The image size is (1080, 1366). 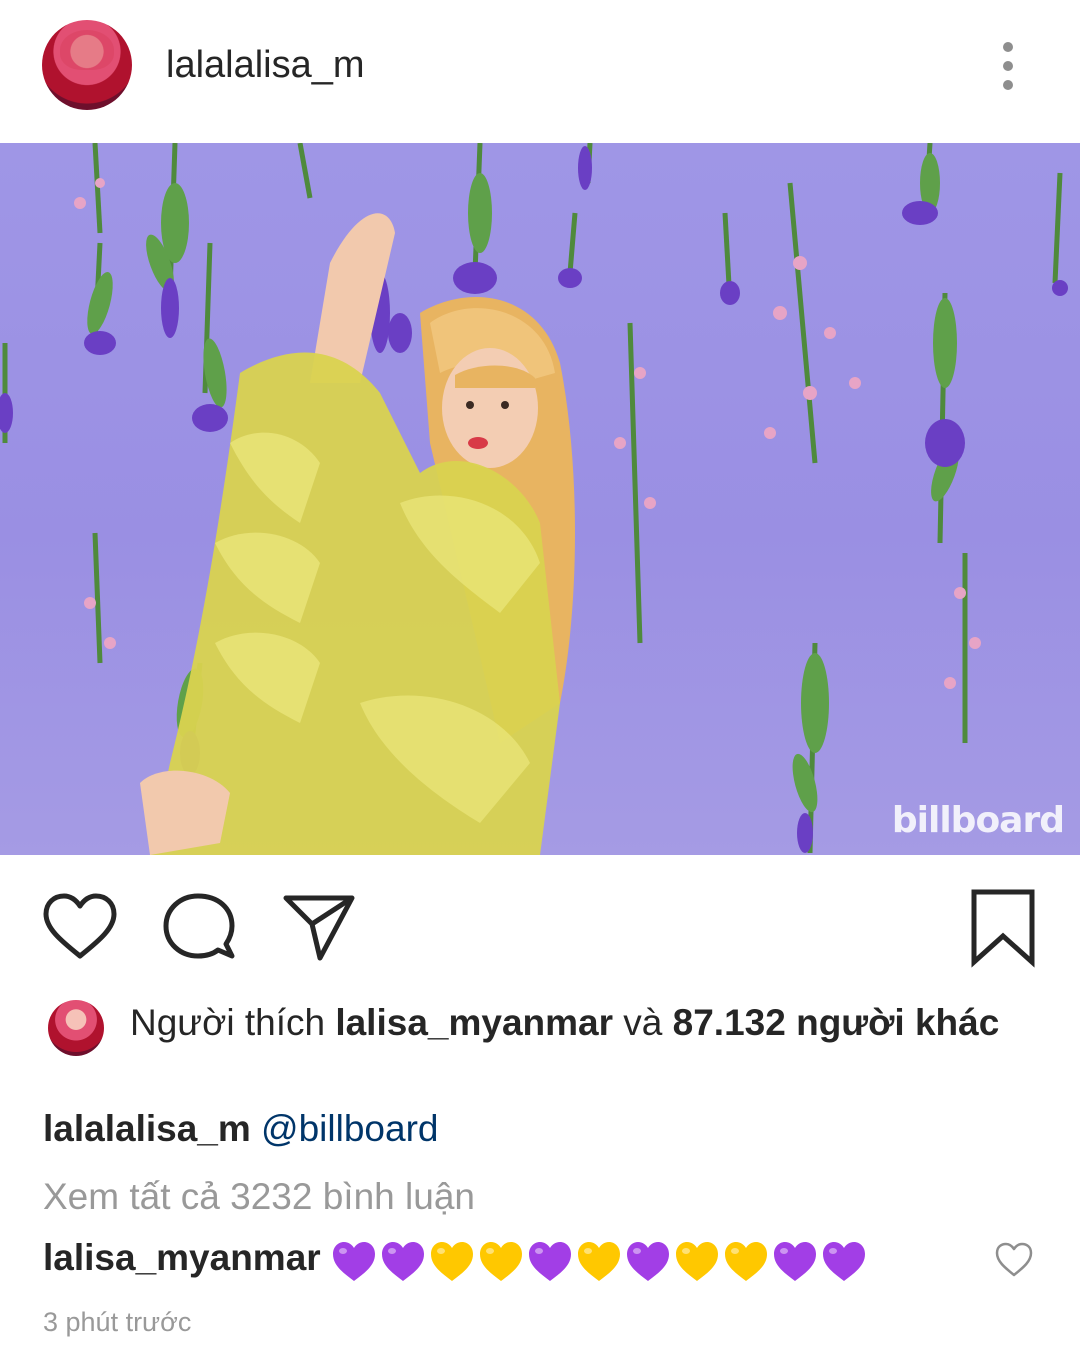 What do you see at coordinates (1006, 928) in the screenshot?
I see `bookmark-icon` at bounding box center [1006, 928].